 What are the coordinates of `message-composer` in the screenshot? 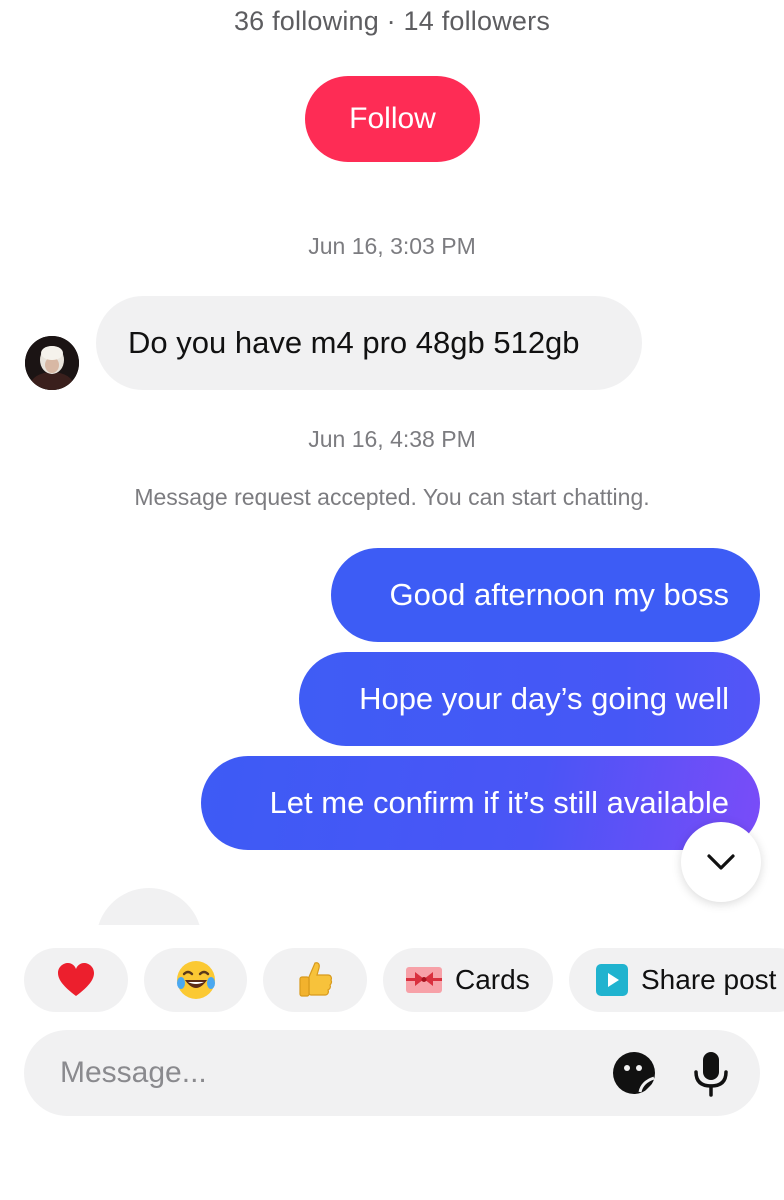 It's located at (392, 1073).